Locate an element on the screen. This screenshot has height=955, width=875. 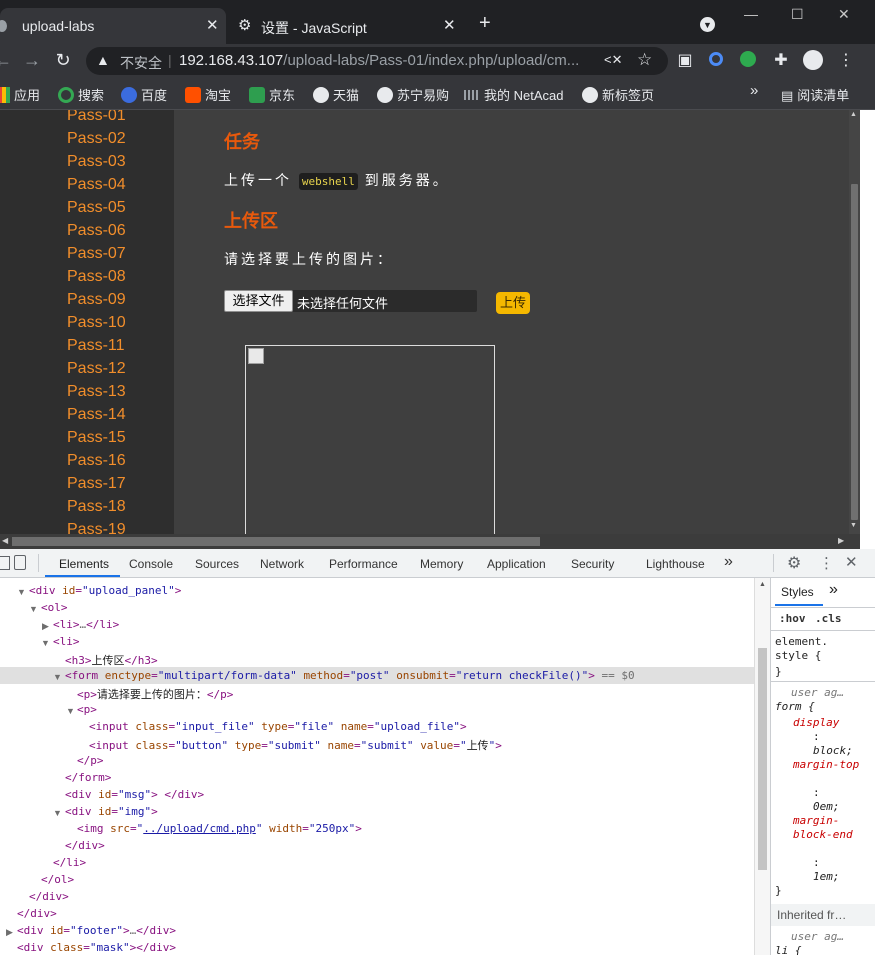
reload-icon: ↻ is located at coordinates (63, 60).